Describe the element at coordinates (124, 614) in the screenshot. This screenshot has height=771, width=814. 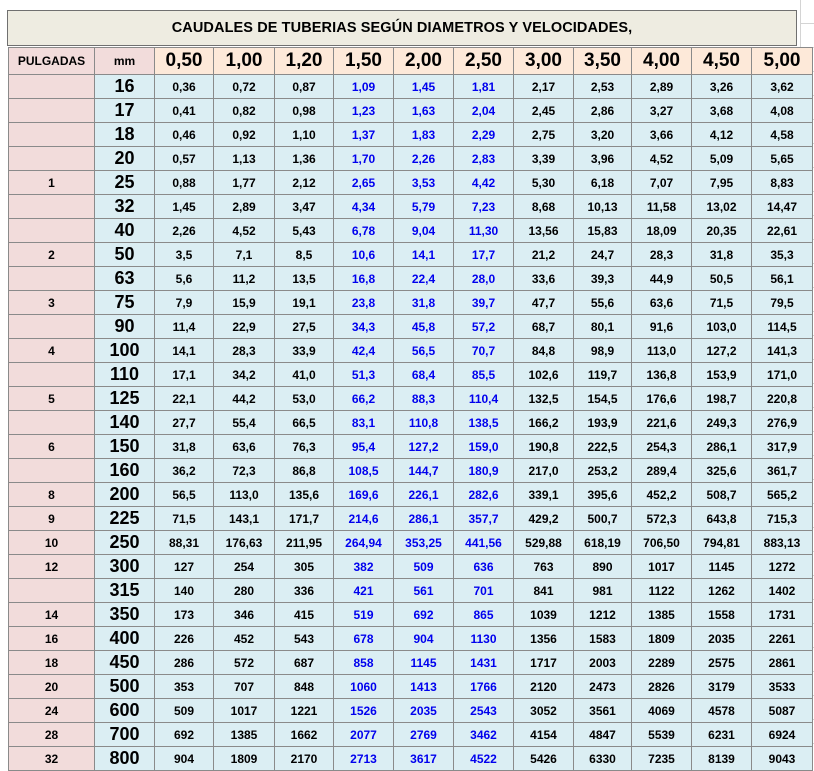
I see `mm-cell: 350` at that location.